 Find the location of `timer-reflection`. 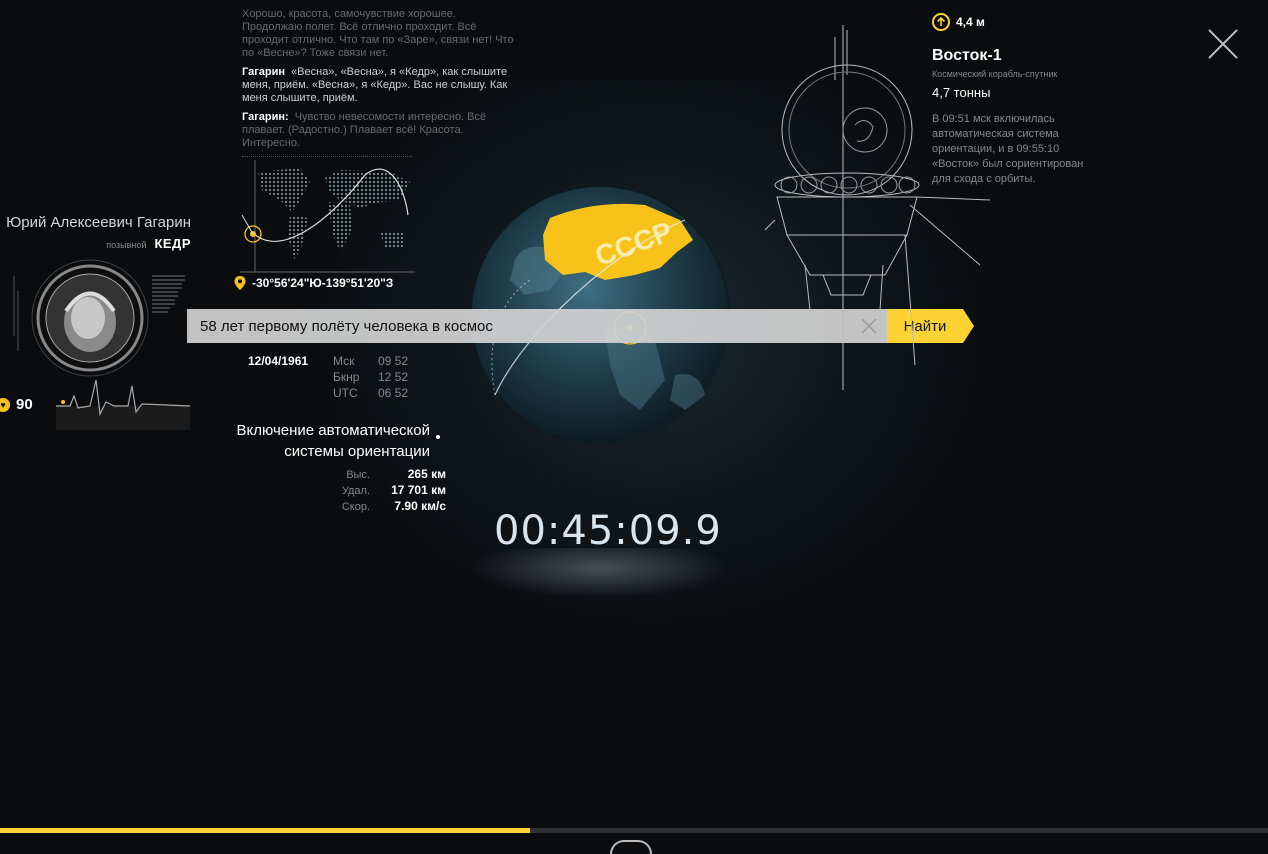

timer-reflection is located at coordinates (600, 573).